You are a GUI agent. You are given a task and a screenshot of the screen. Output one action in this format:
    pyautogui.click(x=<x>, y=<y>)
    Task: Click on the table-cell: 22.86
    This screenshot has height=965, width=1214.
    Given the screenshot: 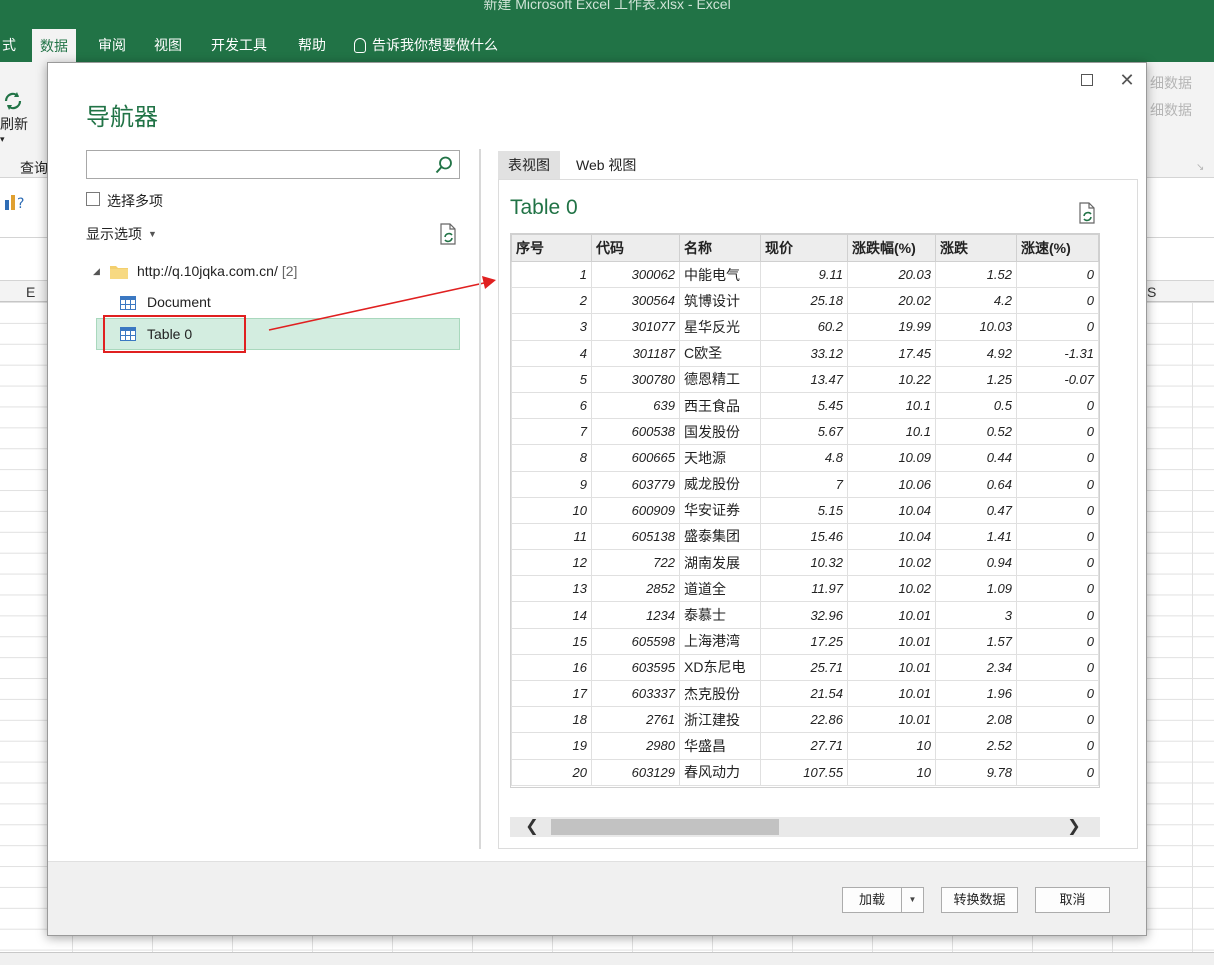 What is the action you would take?
    pyautogui.click(x=804, y=720)
    